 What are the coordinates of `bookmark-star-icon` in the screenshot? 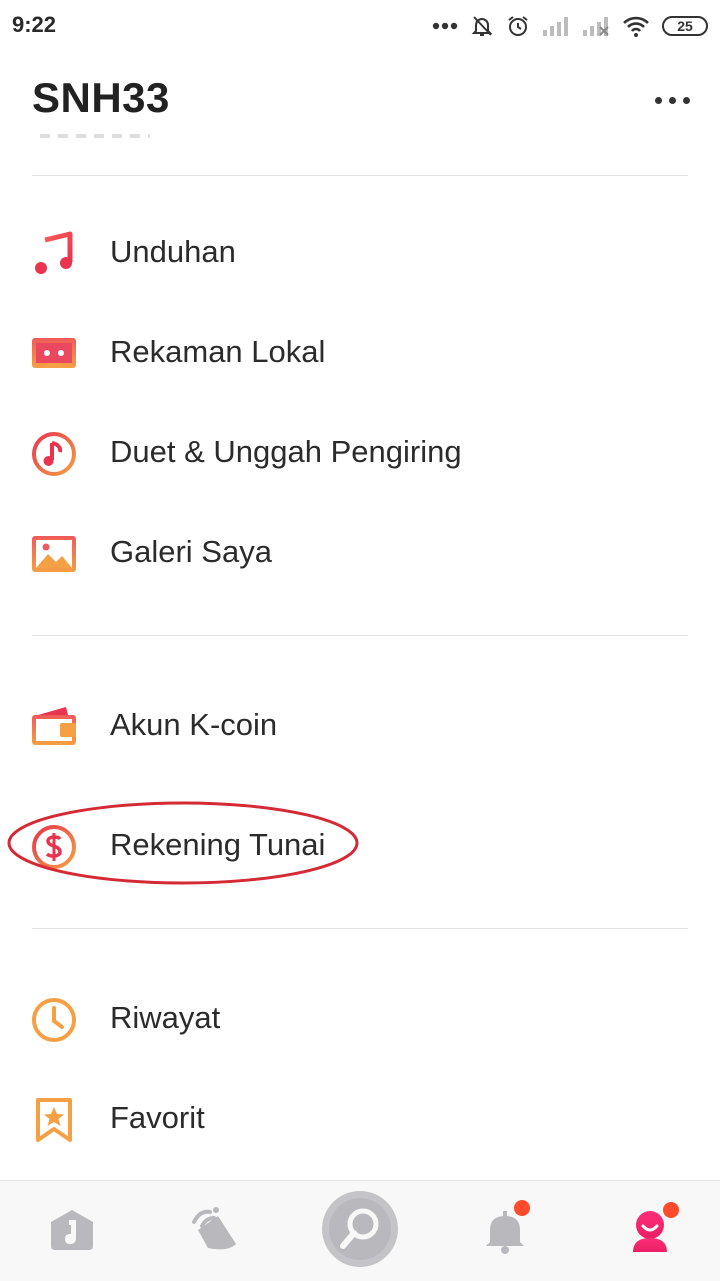 It's located at (54, 1120).